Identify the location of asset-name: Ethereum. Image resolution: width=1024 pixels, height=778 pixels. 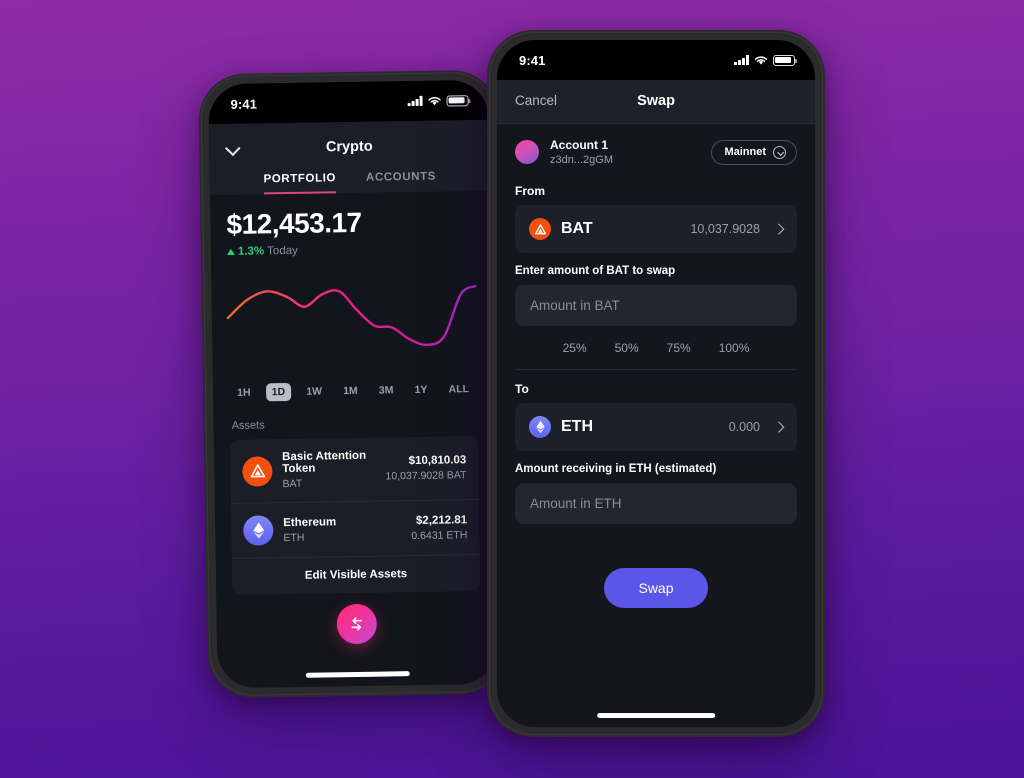
(310, 522).